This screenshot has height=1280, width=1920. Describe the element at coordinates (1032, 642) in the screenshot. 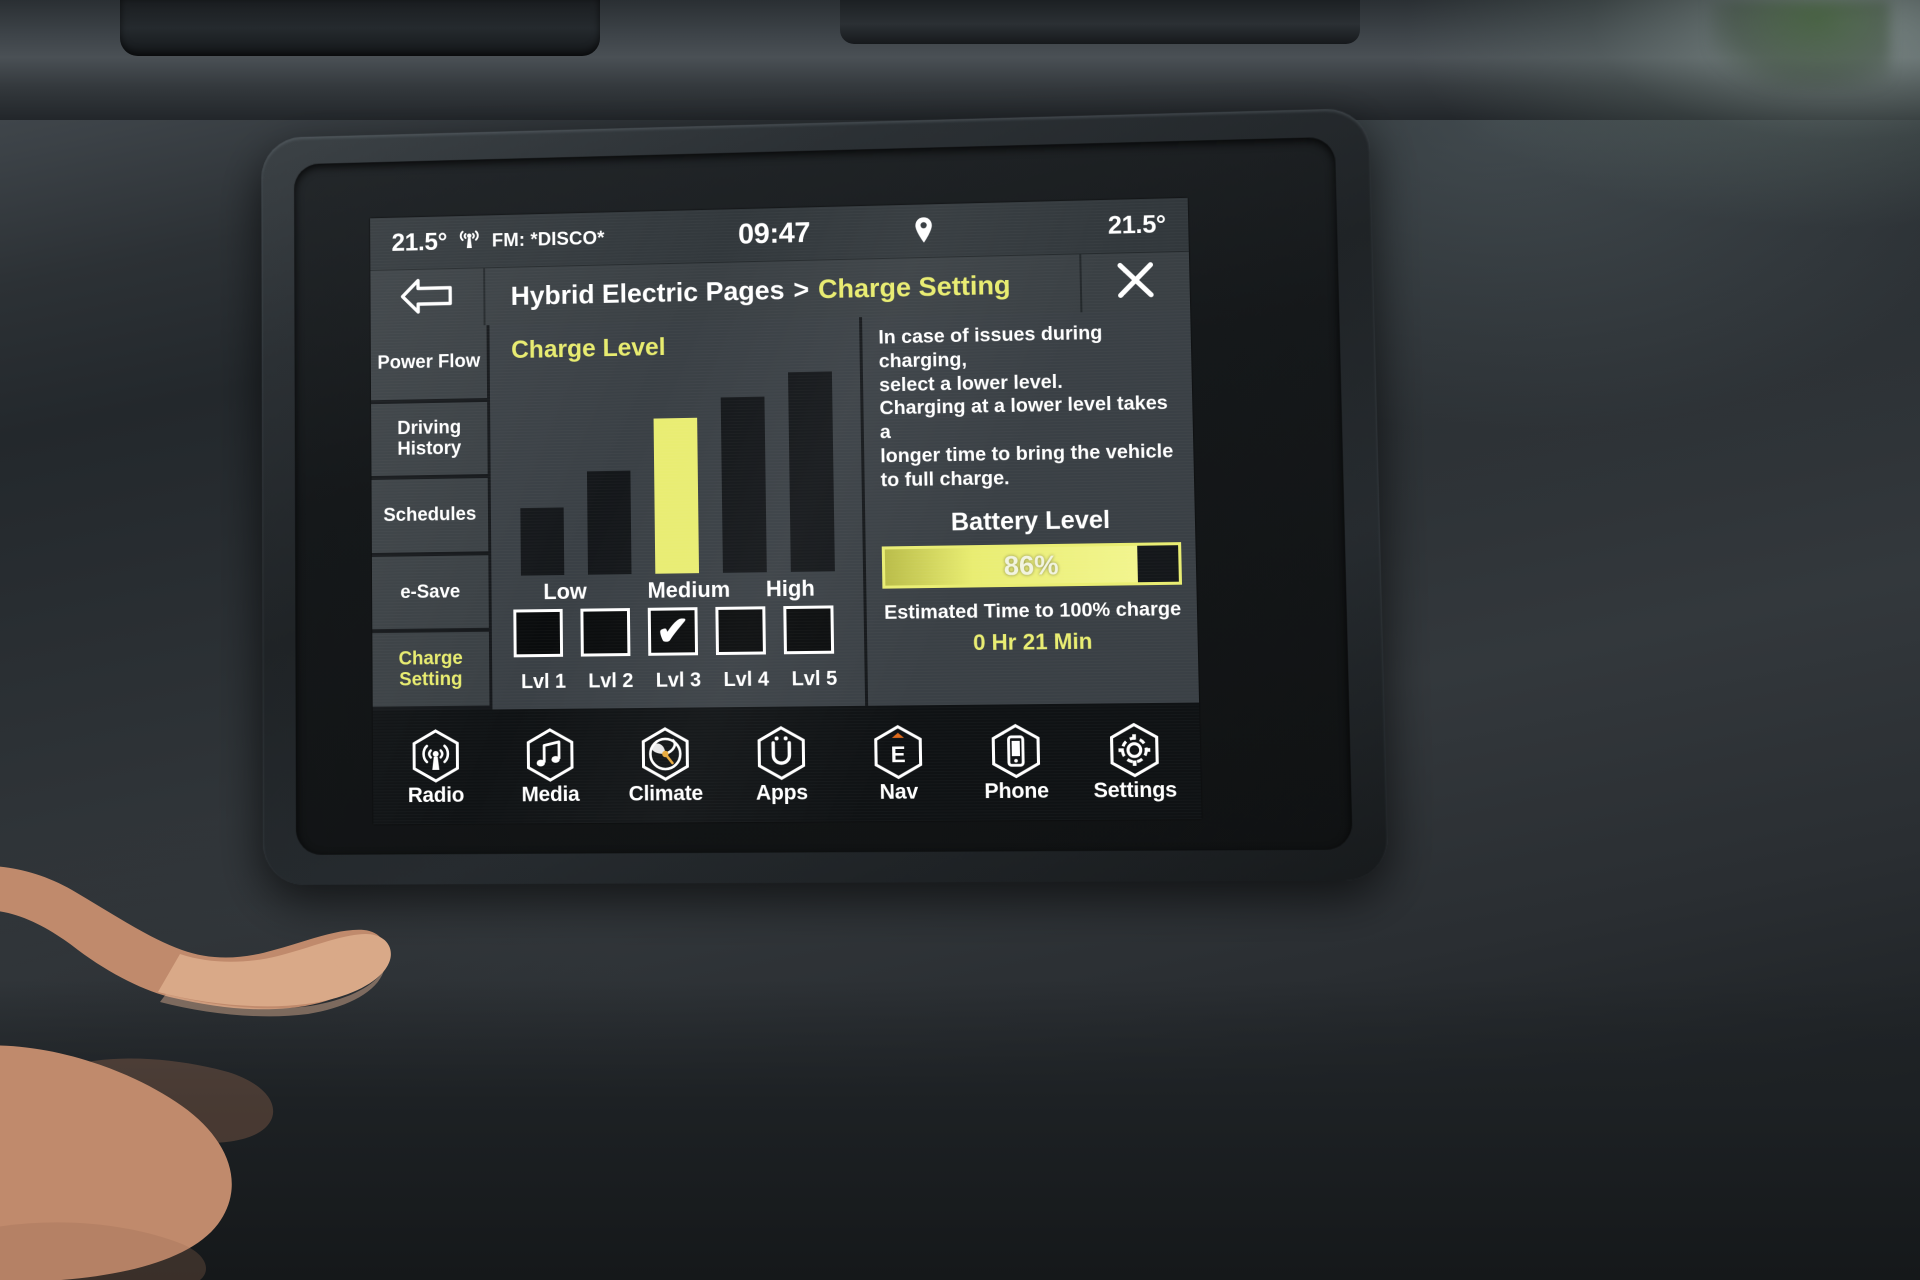

I see `eta-value: 0 Hr 21 Min` at that location.